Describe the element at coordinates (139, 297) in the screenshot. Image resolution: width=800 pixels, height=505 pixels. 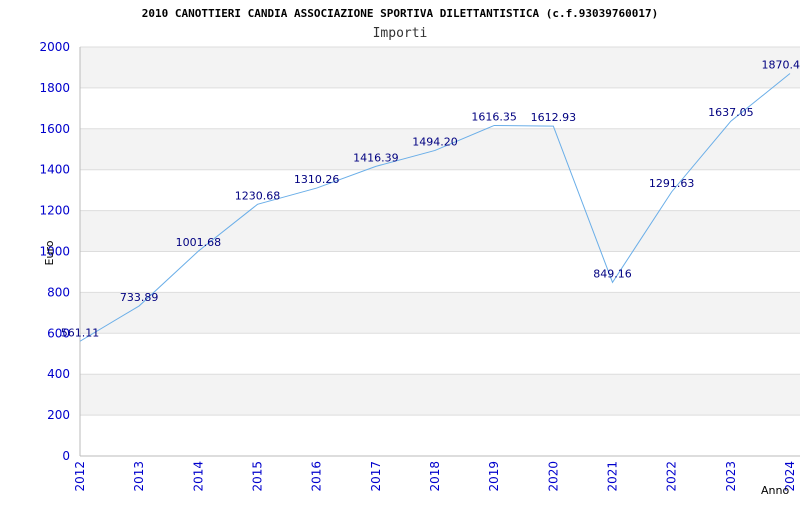
I see `data-label: 733.89` at that location.